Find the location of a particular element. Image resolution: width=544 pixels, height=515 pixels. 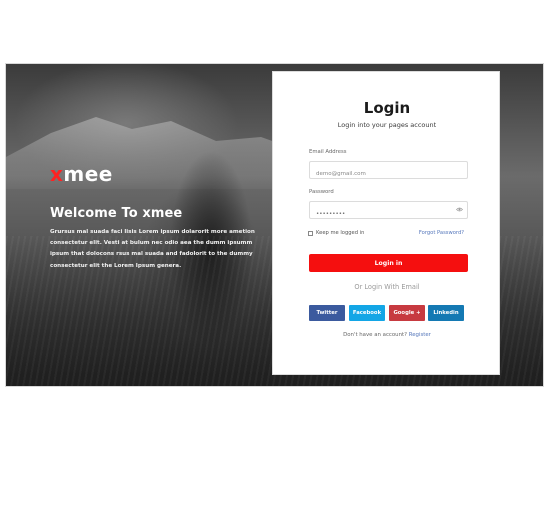

or-login-text: Or Login With Email is located at coordinates (387, 287).